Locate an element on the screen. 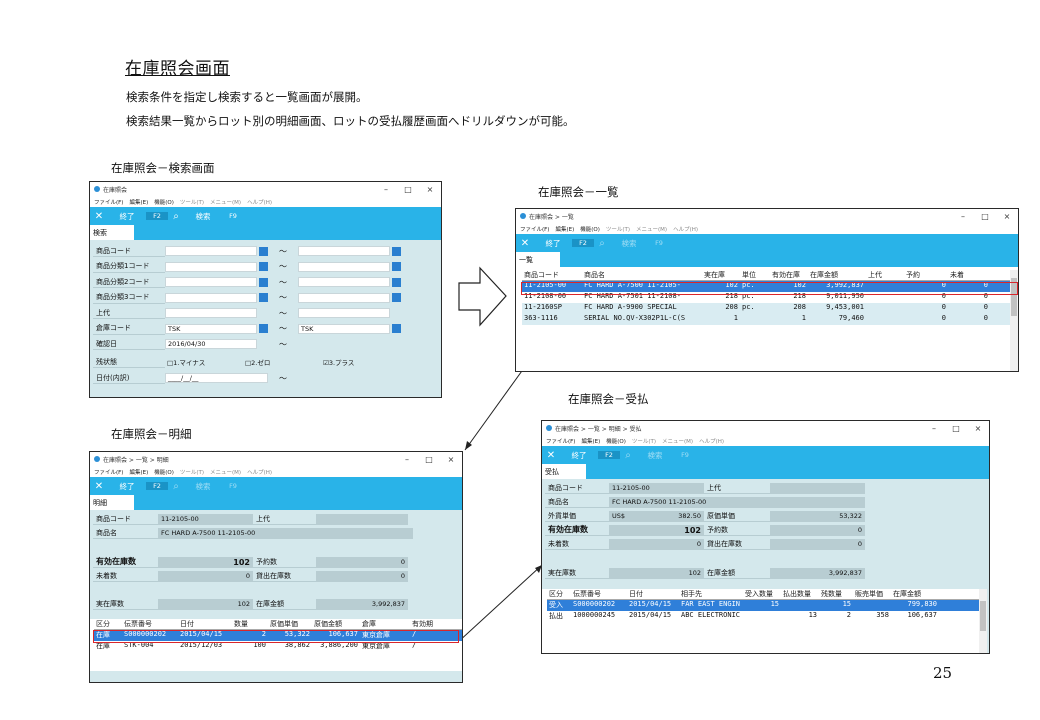 Image resolution: width=1040 pixels, height=720 pixels. field-from-input: 2016/04/30 is located at coordinates (211, 344).